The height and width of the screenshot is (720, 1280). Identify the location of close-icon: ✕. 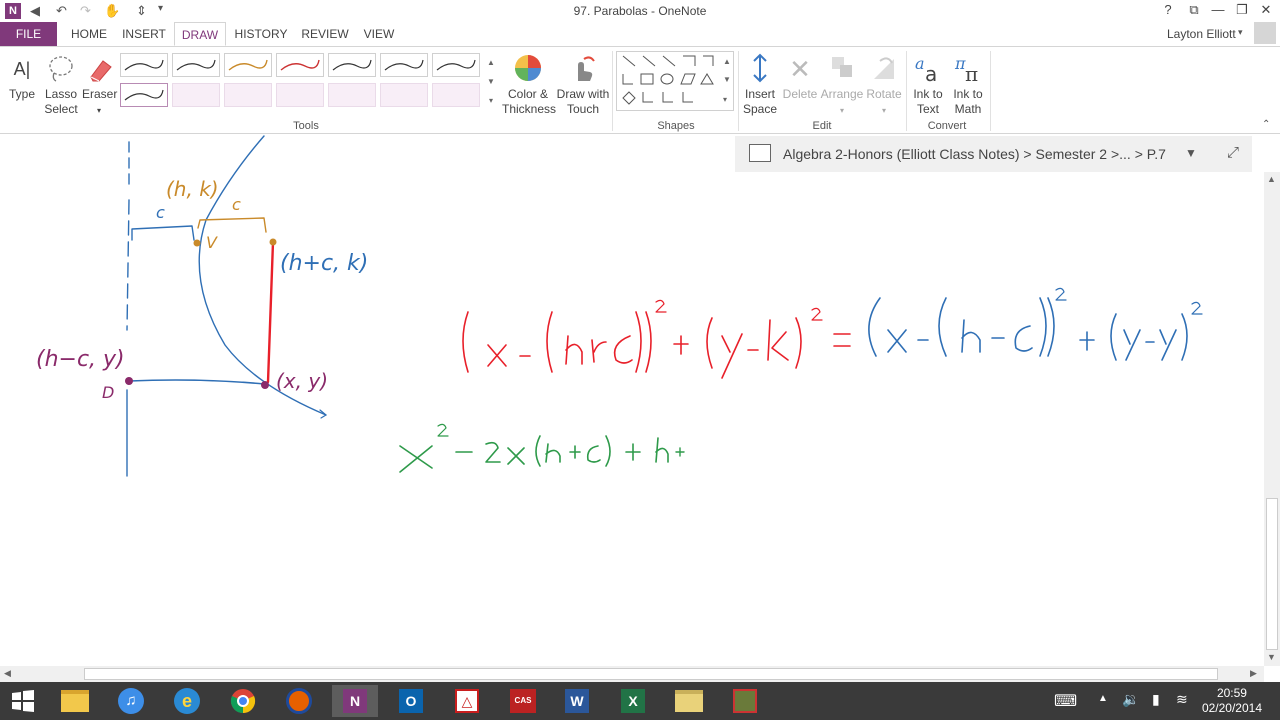
(1266, 11).